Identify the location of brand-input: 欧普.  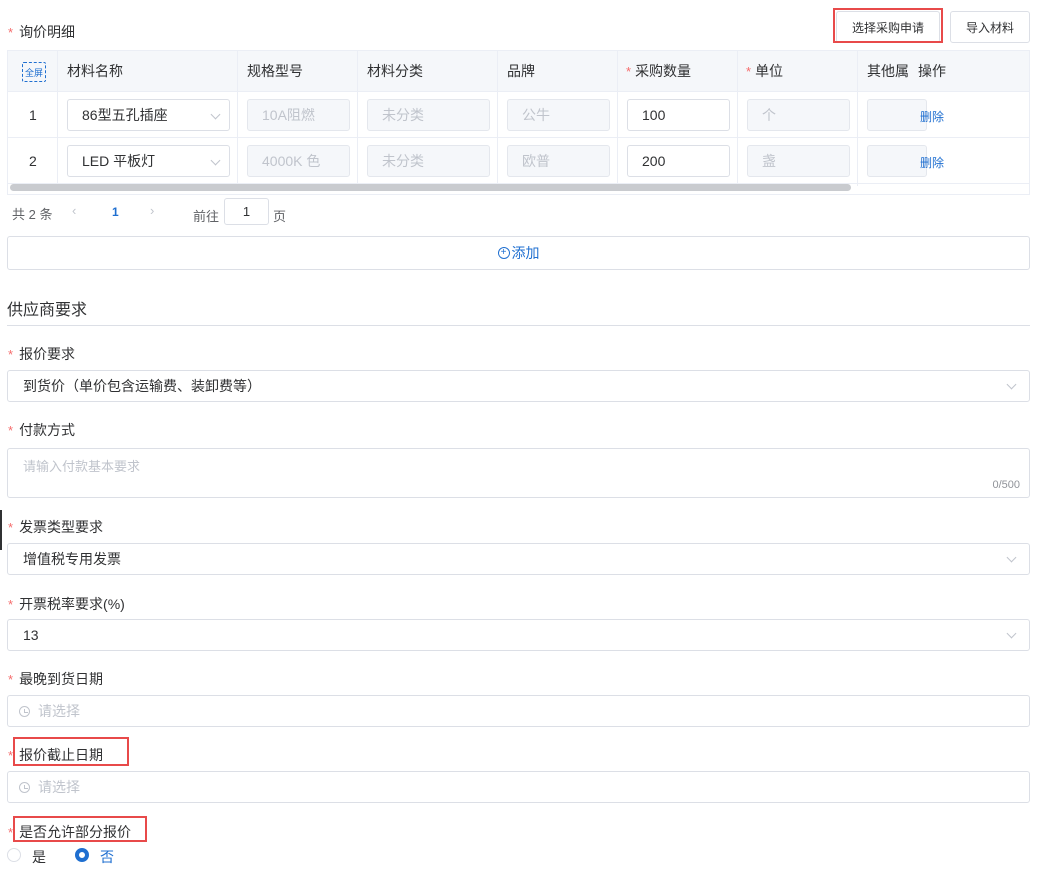
(558, 161).